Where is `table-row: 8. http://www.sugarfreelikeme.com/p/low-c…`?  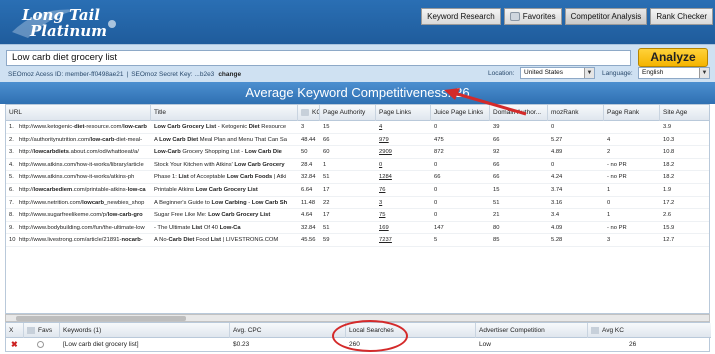
table-row: 8. http://www.sugarfreelikeme.com/p/low-c… is located at coordinates (357, 215).